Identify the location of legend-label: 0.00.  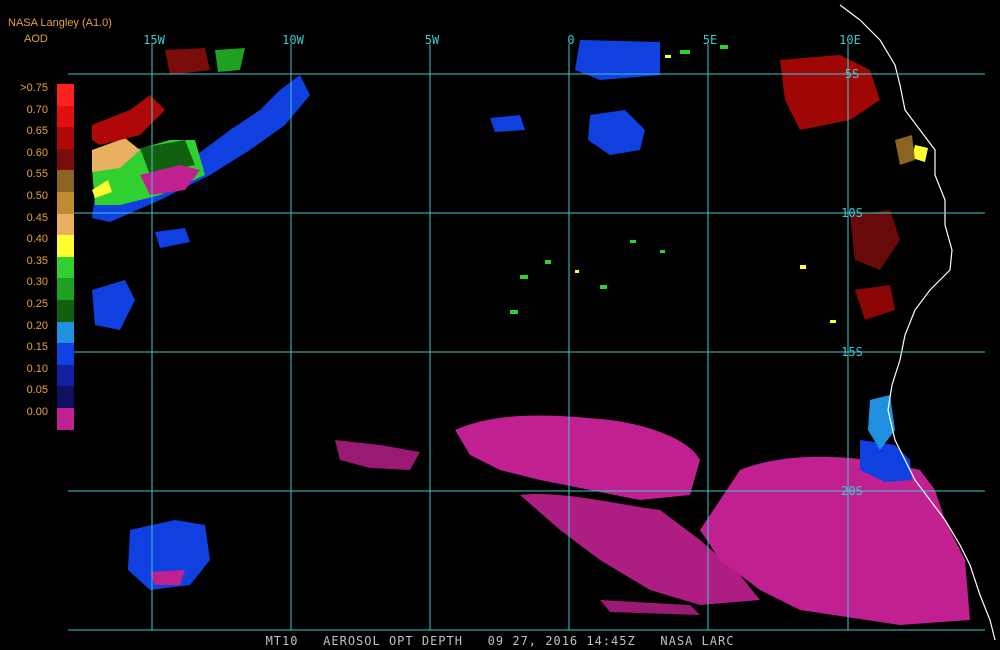
(37, 412).